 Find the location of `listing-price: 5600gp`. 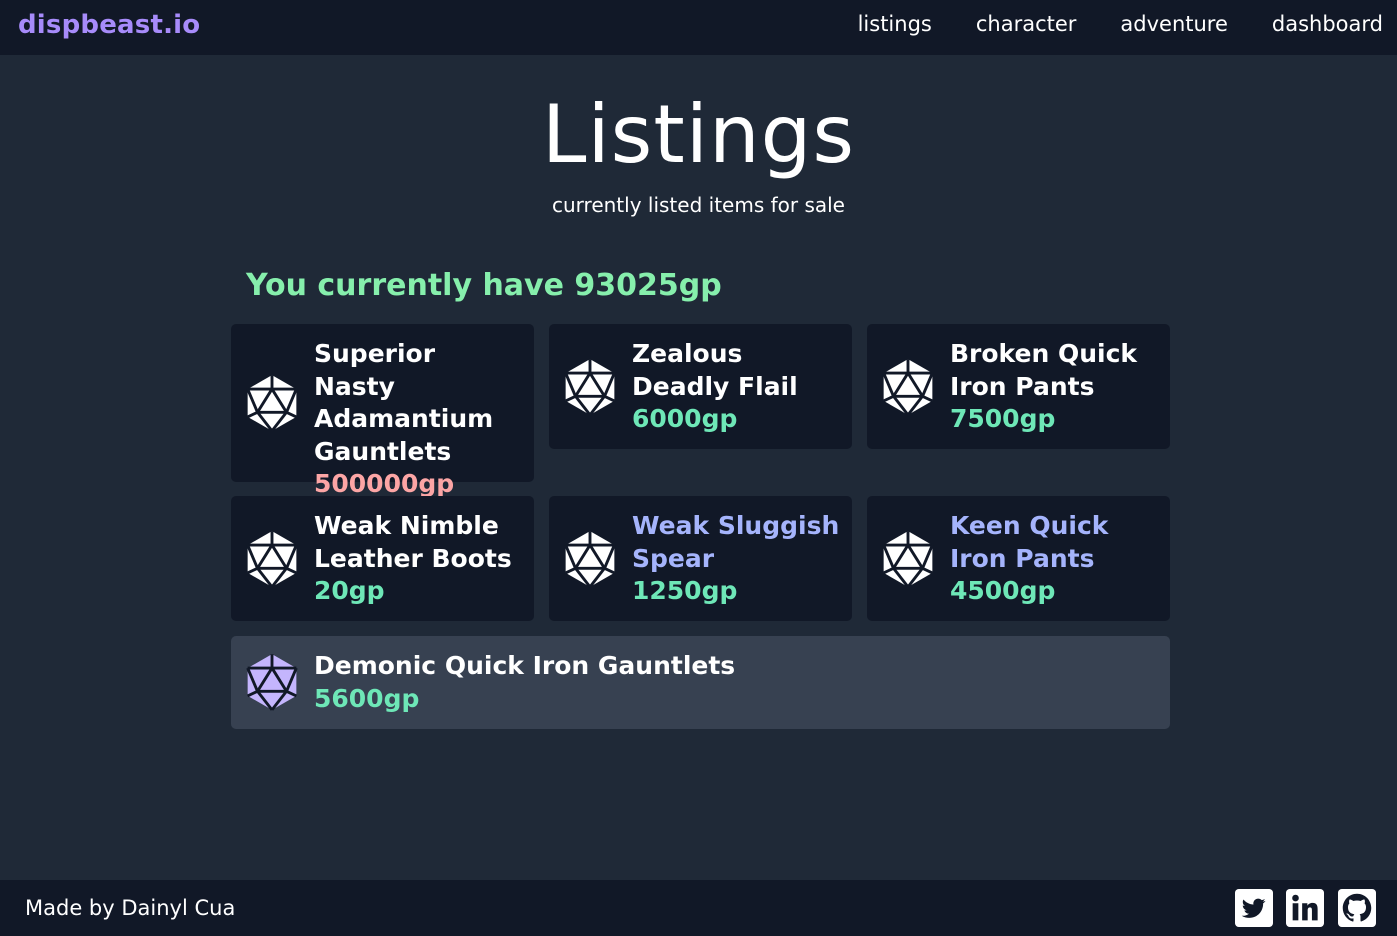

listing-price: 5600gp is located at coordinates (367, 698).